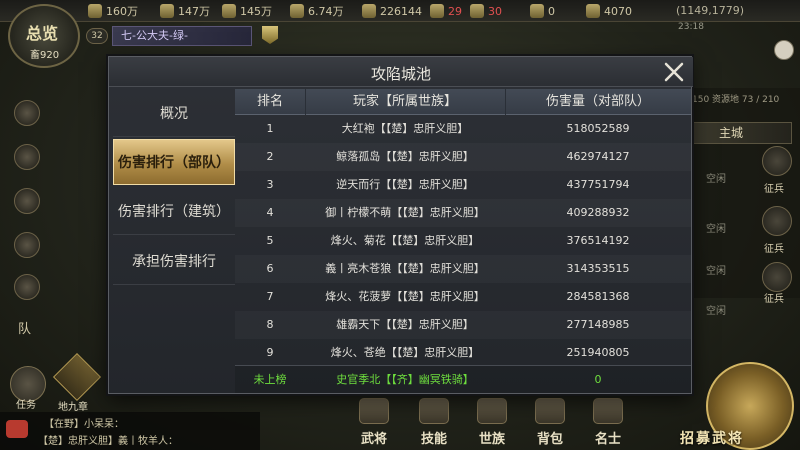 The width and height of the screenshot is (800, 450). What do you see at coordinates (270, 240) in the screenshot?
I see `rank-cell: 5` at bounding box center [270, 240].